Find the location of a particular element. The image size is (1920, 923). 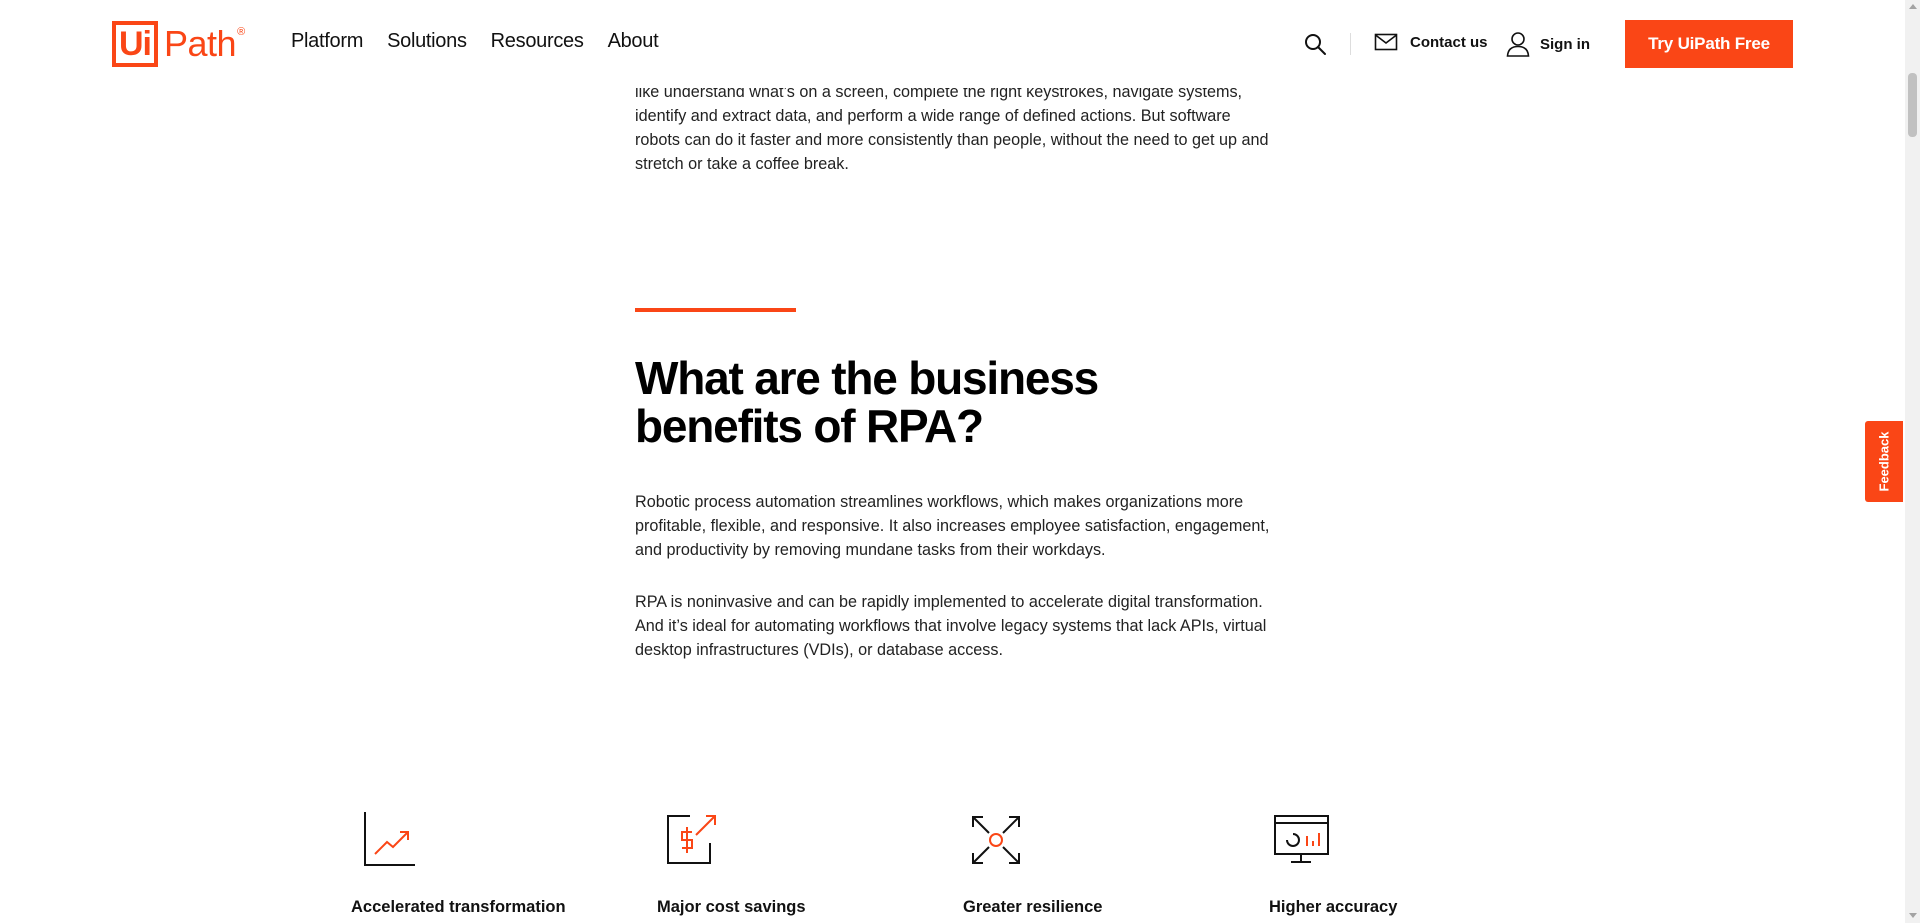

logo-text: Path is located at coordinates (200, 43).